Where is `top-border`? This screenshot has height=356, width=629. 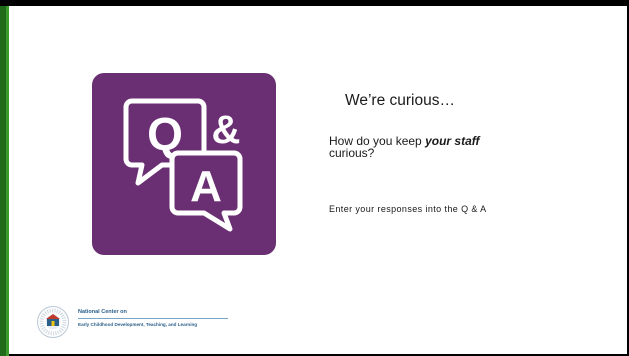 top-border is located at coordinates (314, 3).